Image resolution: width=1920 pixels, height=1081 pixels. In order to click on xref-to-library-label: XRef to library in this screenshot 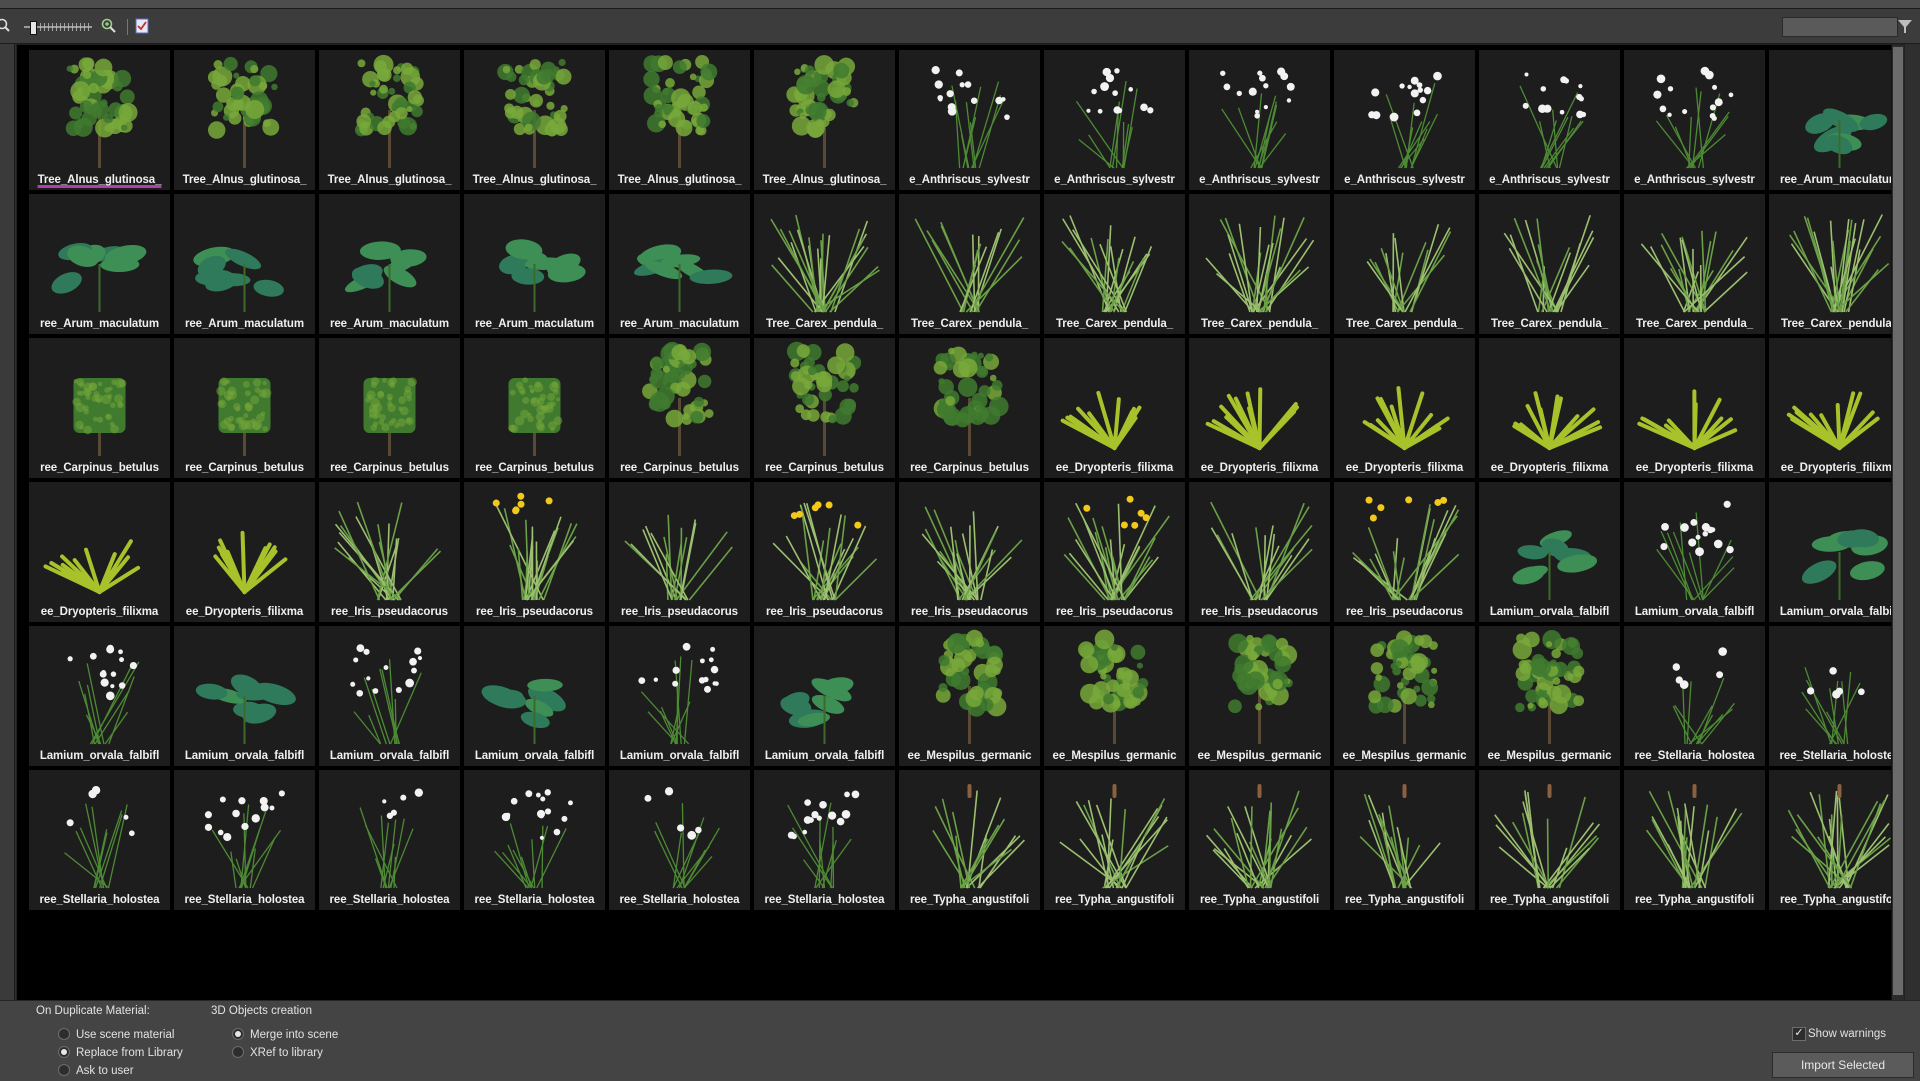, I will do `click(286, 1053)`.